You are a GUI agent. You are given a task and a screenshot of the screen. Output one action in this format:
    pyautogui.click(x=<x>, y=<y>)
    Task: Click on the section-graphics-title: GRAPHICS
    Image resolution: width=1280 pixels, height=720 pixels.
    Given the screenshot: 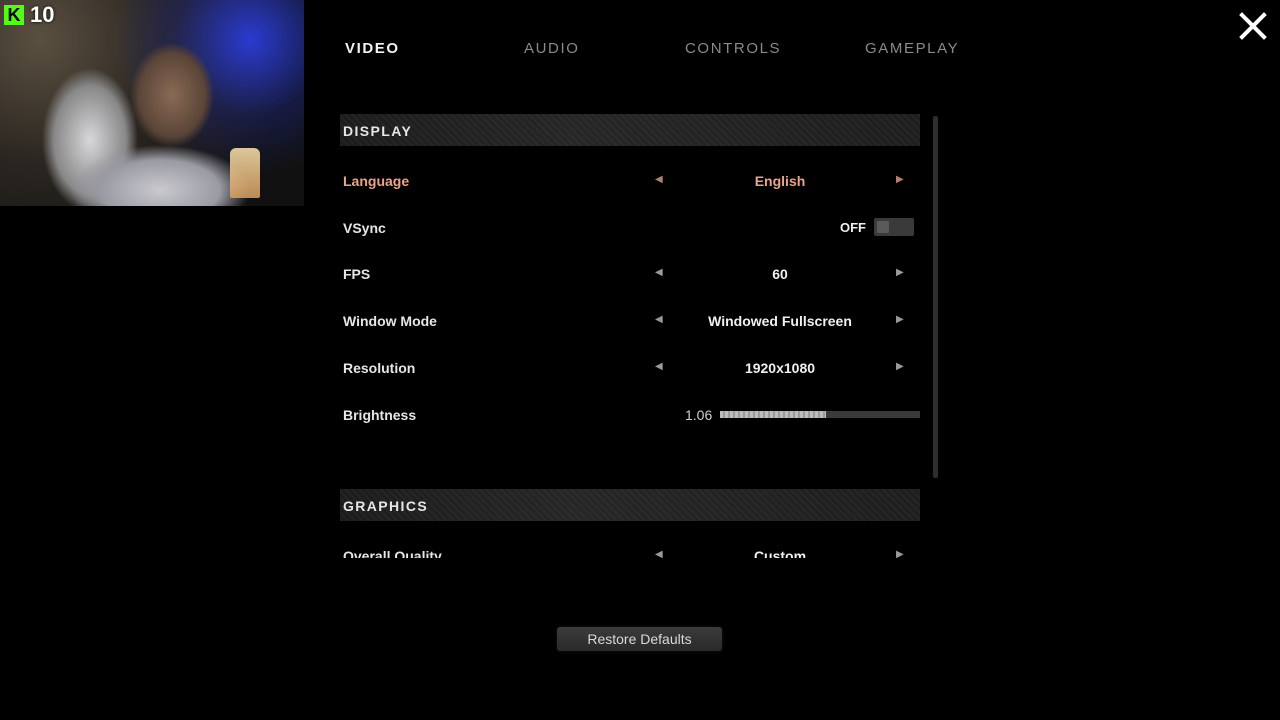 What is the action you would take?
    pyautogui.click(x=386, y=506)
    